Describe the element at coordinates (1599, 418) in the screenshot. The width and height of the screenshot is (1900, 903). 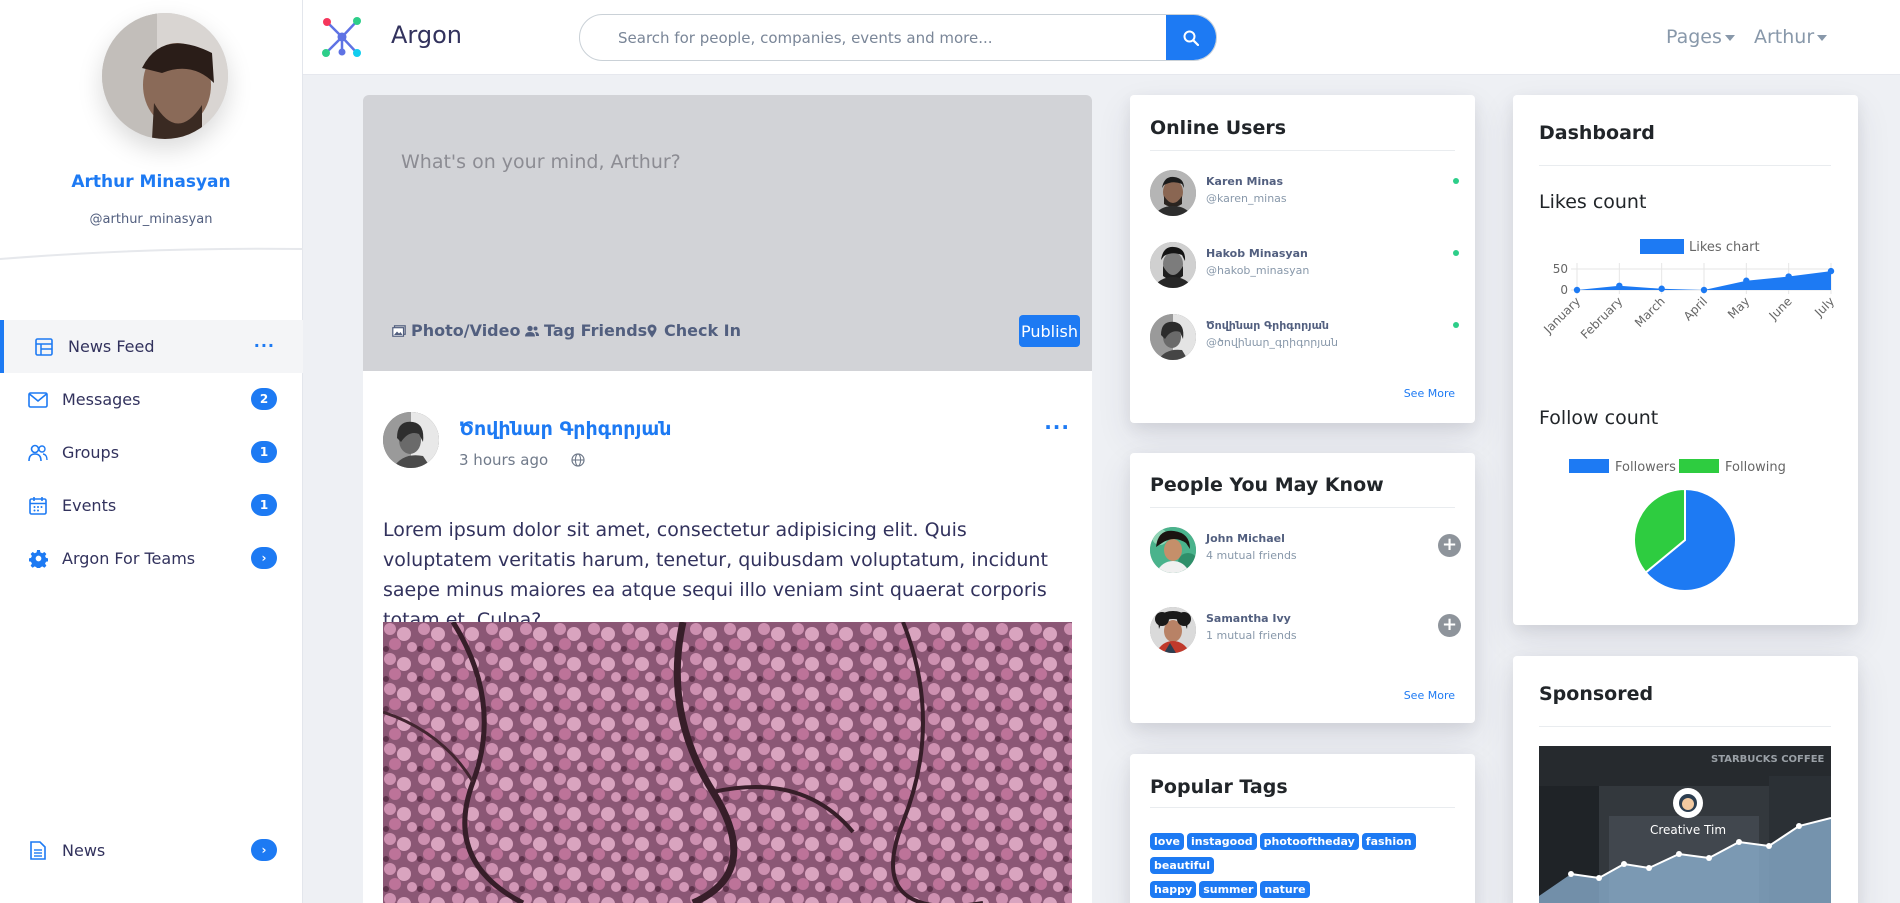
I see `follow-count-title: Follow count` at that location.